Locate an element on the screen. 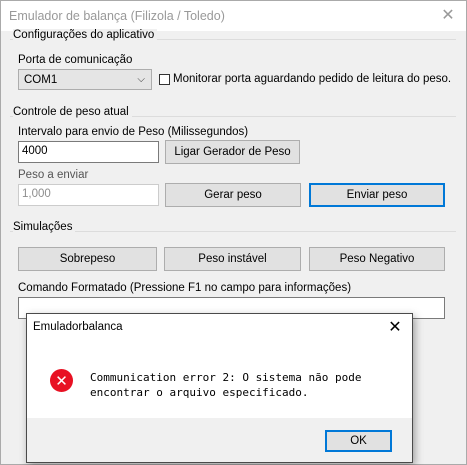 The height and width of the screenshot is (465, 467). window-title: Emulador de balança (Filizola / Toledo) is located at coordinates (117, 16).